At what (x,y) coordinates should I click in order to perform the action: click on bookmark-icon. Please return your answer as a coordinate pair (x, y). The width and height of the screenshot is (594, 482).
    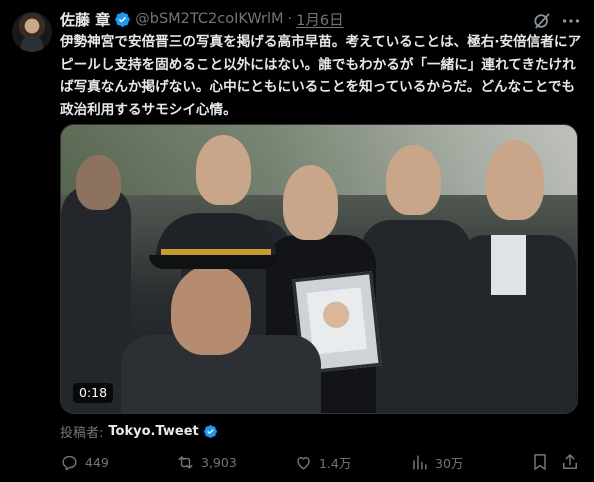
    Looking at the image, I should click on (540, 462).